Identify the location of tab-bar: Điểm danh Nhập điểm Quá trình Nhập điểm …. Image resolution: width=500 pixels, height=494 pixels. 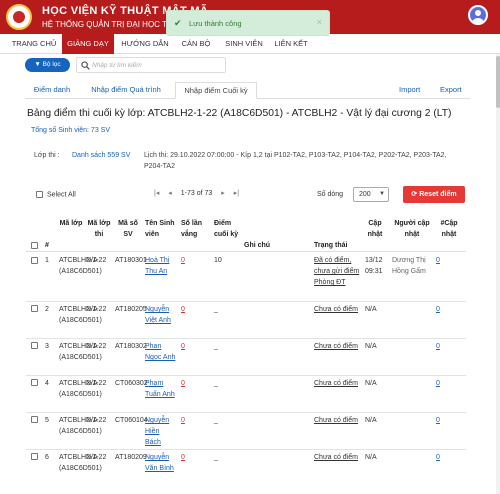
(247, 90).